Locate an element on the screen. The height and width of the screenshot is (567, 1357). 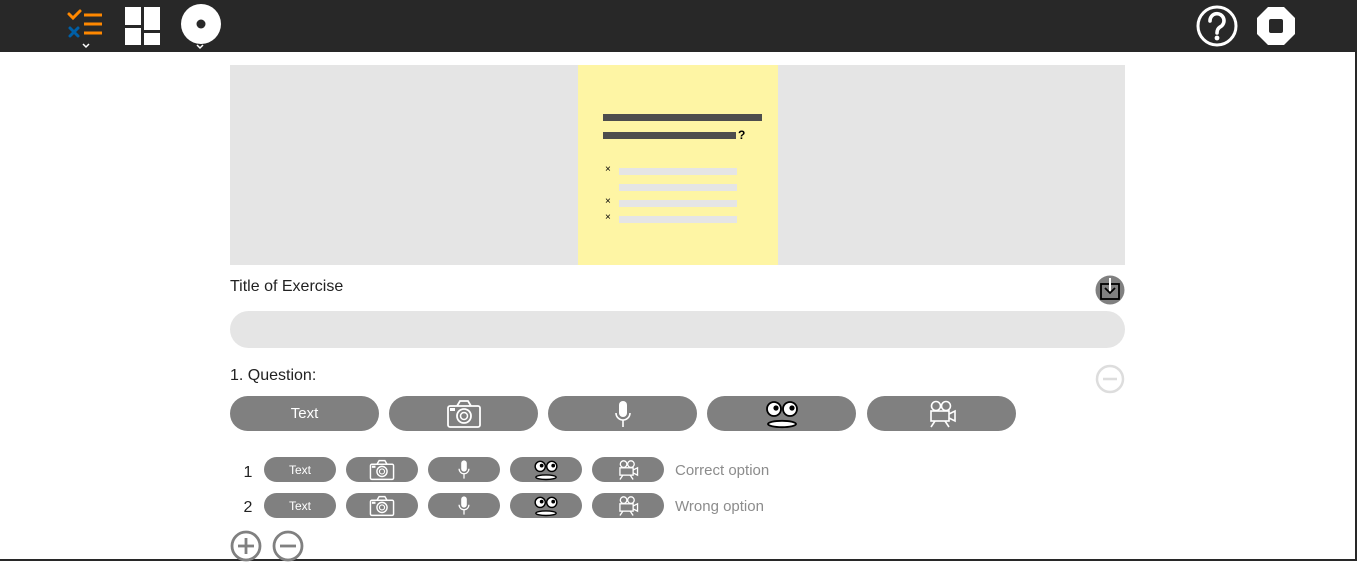
add-option-button is located at coordinates (246, 548).